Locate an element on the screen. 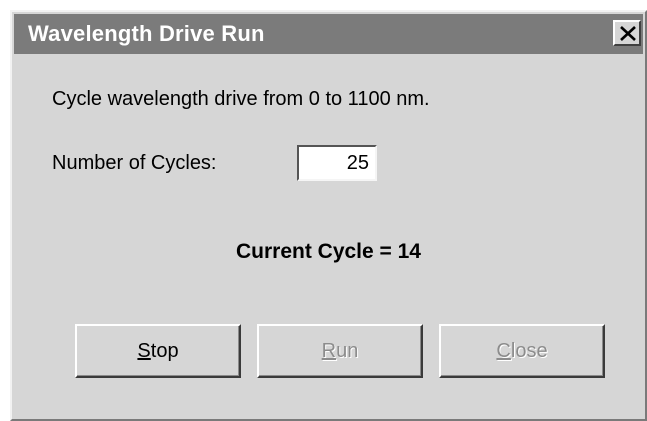 The image size is (647, 421). close-button-mnemonic: C is located at coordinates (503, 351).